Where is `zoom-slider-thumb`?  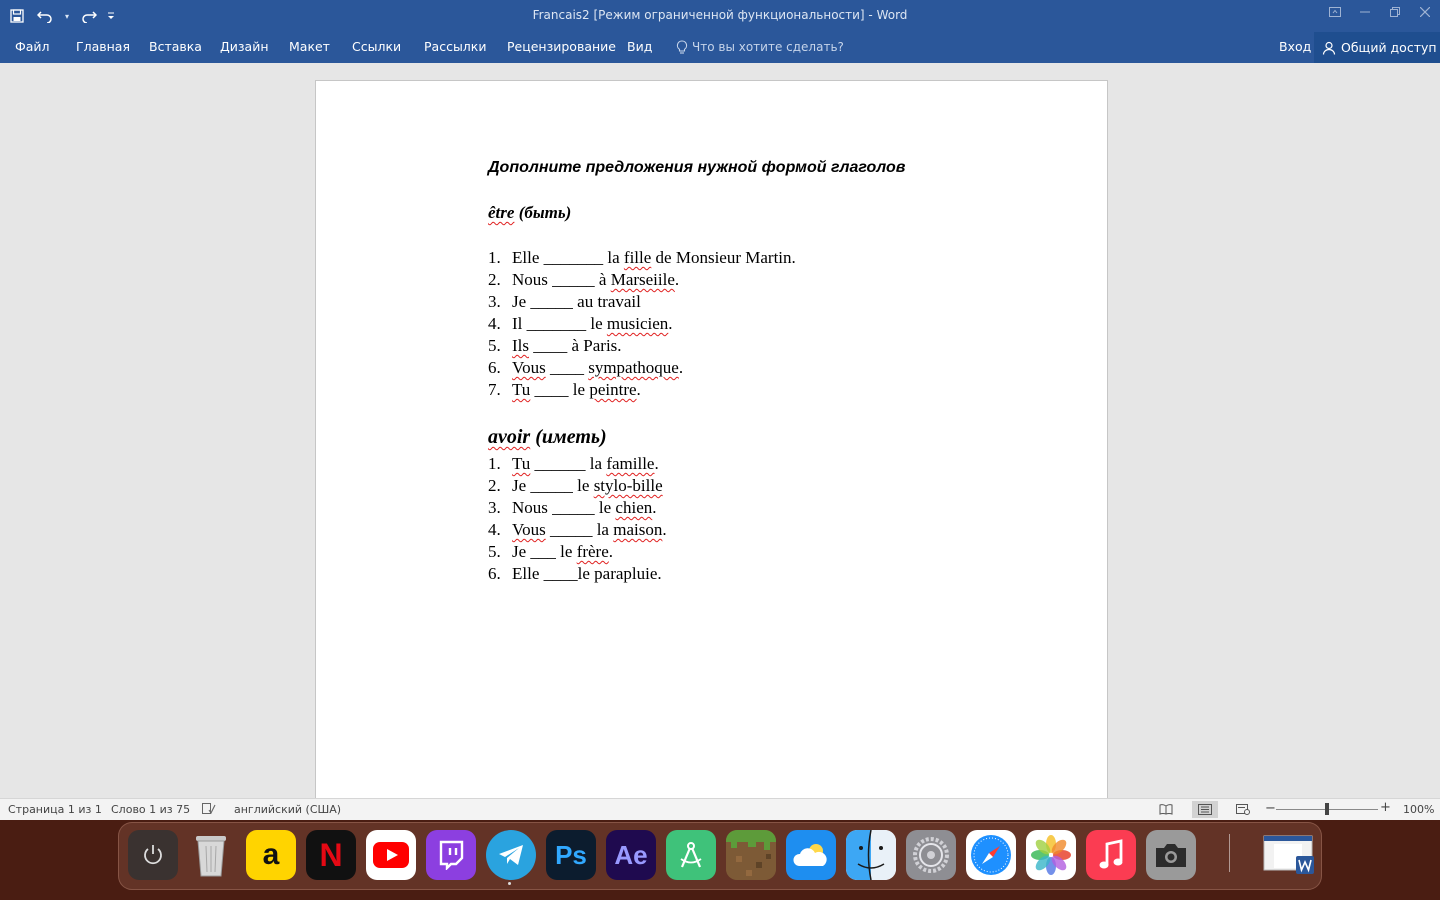
zoom-slider-thumb is located at coordinates (1327, 809).